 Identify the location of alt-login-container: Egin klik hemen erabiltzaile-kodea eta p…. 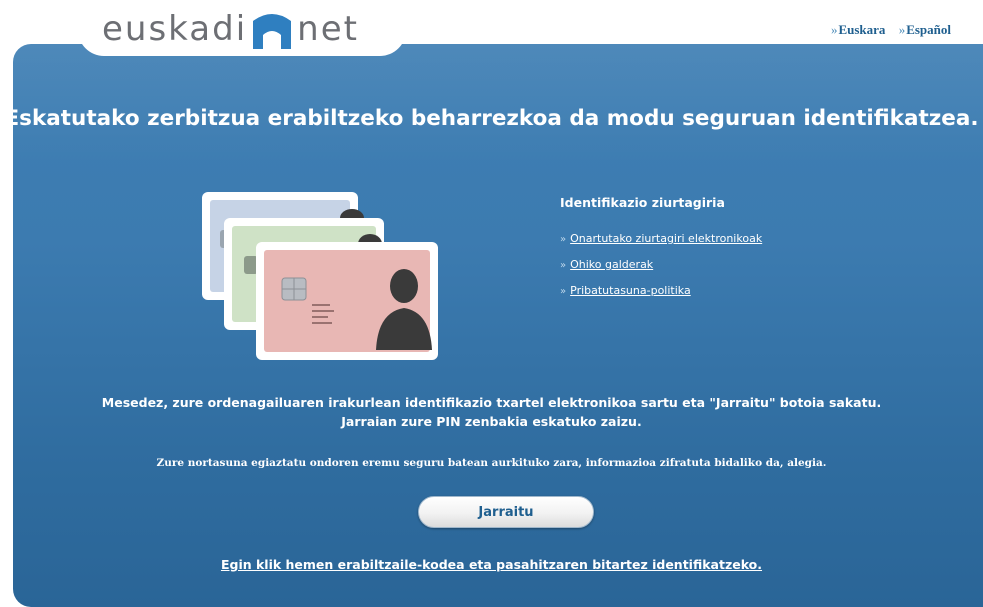
(491, 563).